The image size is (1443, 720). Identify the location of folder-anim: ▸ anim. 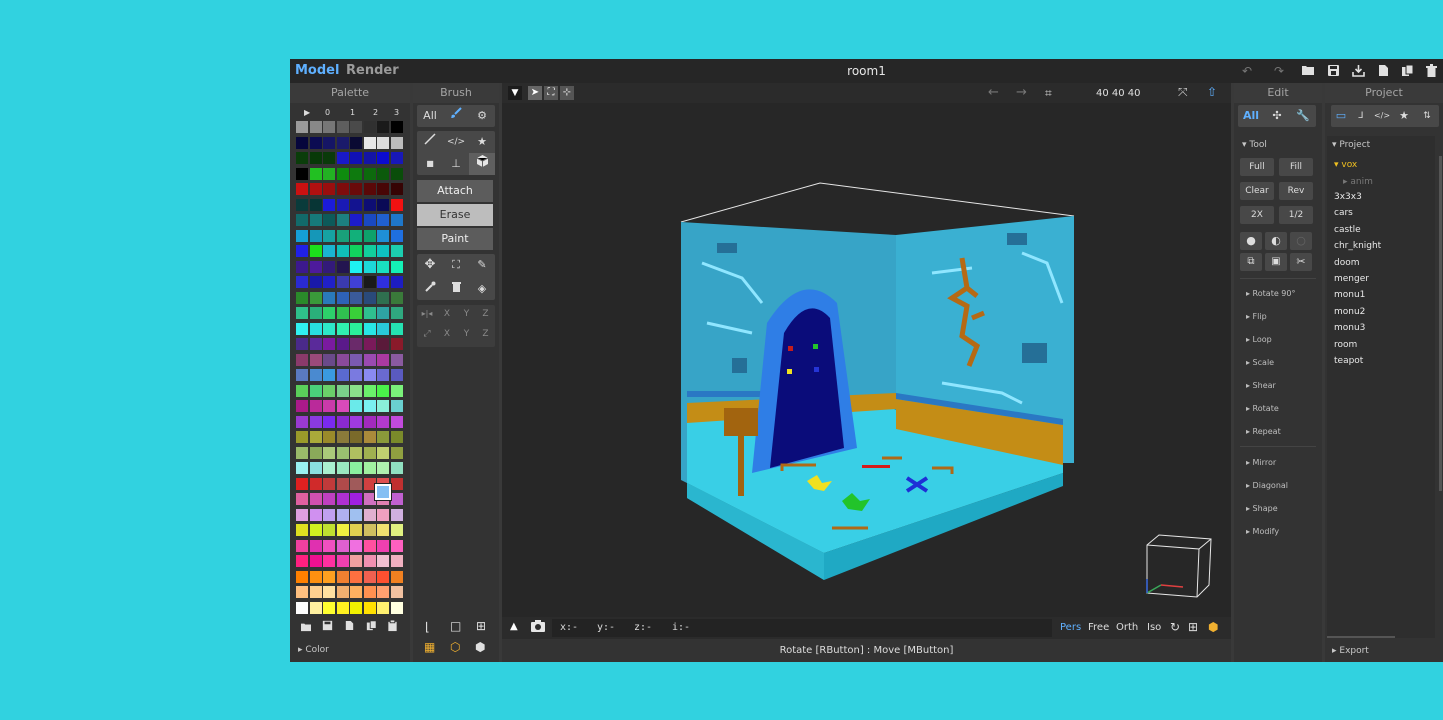
(1358, 182).